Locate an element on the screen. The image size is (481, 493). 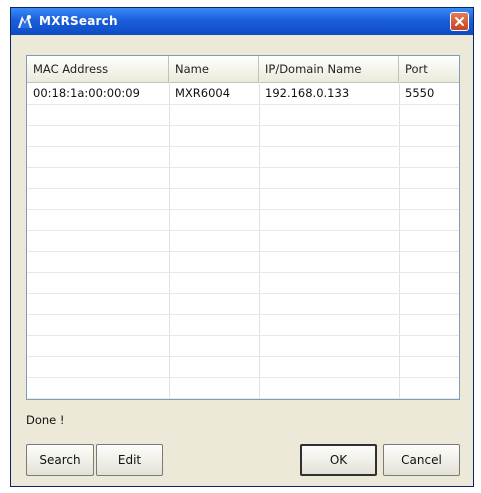
column-header-ip-domain-name: IP/Domain Name is located at coordinates (329, 69).